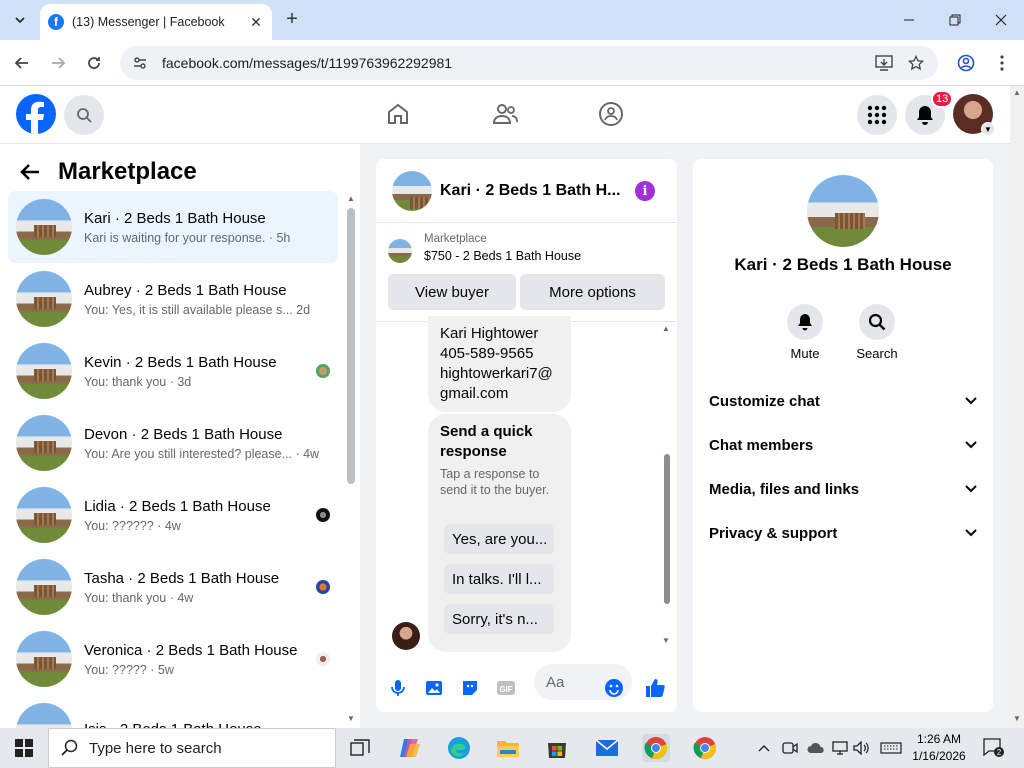 The height and width of the screenshot is (768, 1024). Describe the element at coordinates (773, 533) in the screenshot. I see `section-label: Privacy & support` at that location.